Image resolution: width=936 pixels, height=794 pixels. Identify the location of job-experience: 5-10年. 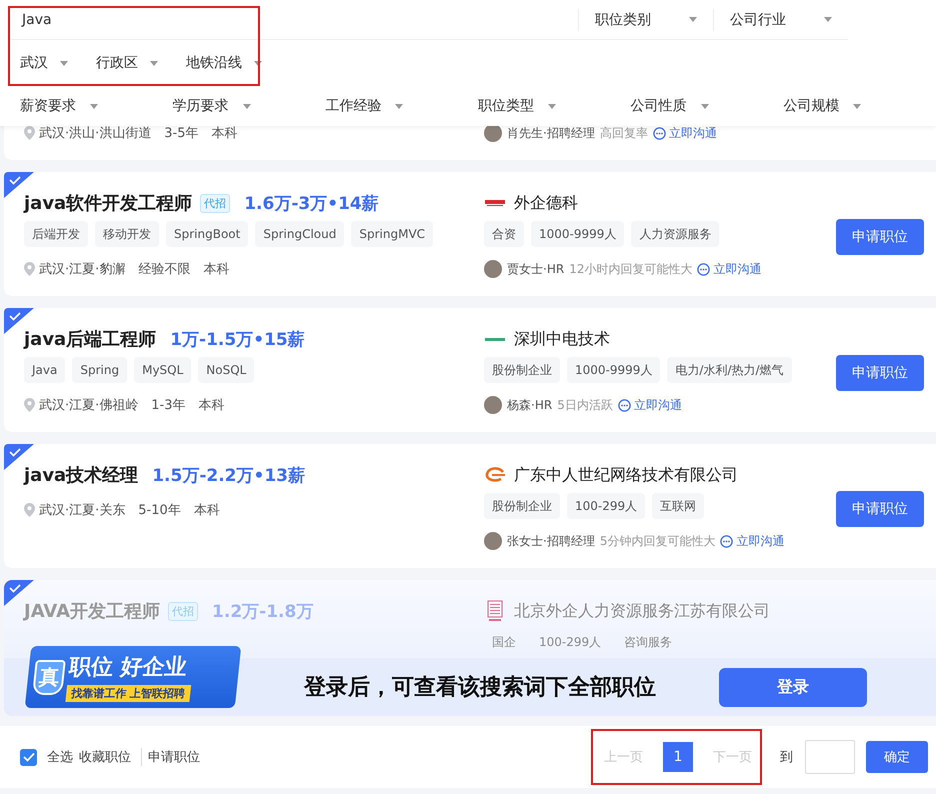
(159, 510).